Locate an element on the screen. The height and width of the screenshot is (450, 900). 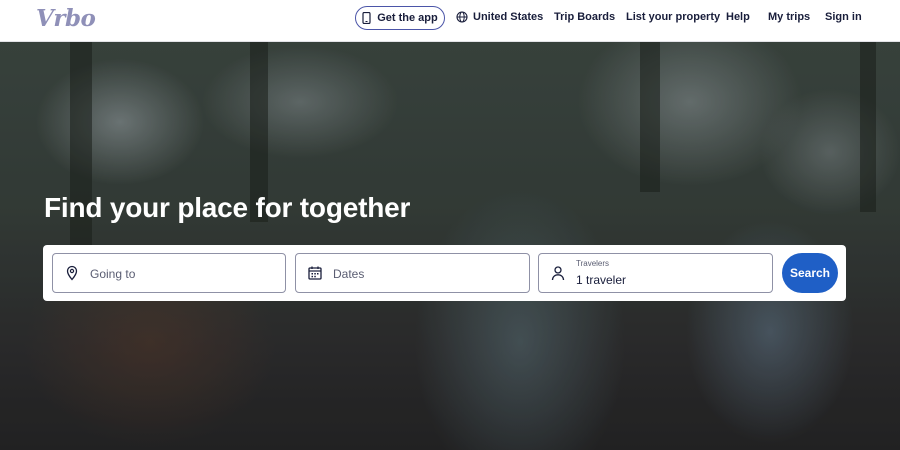
help-link: Help is located at coordinates (738, 17).